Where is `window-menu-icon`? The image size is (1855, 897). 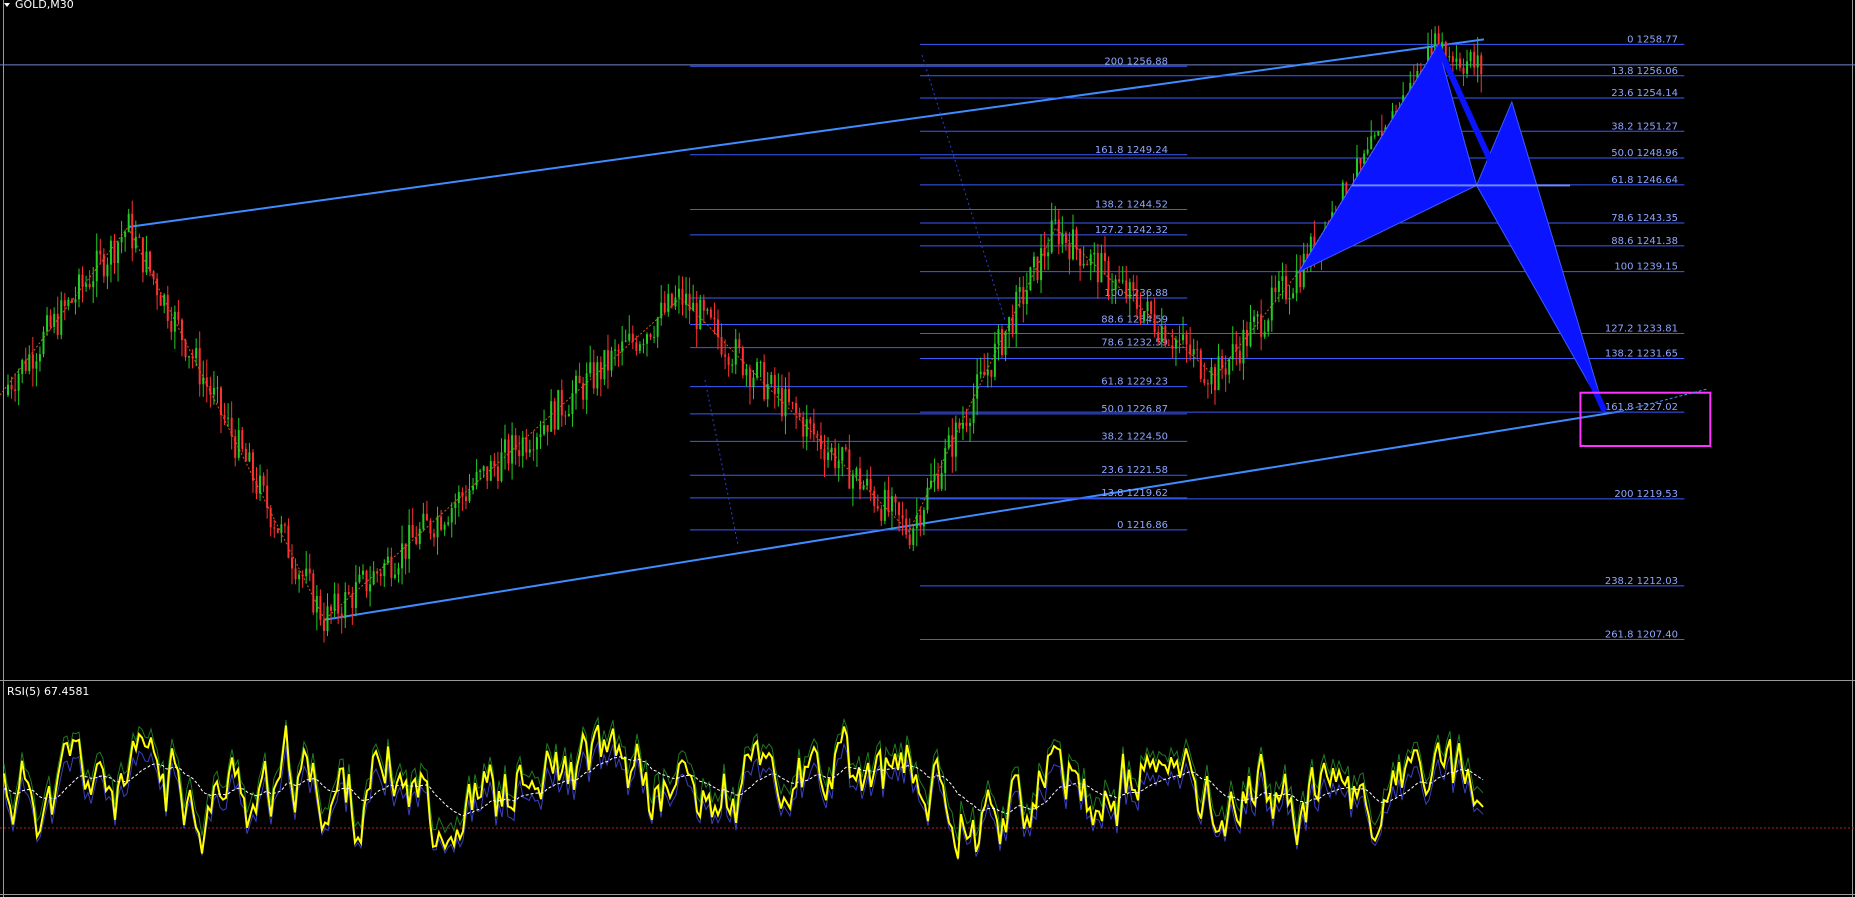
window-menu-icon is located at coordinates (7, 5).